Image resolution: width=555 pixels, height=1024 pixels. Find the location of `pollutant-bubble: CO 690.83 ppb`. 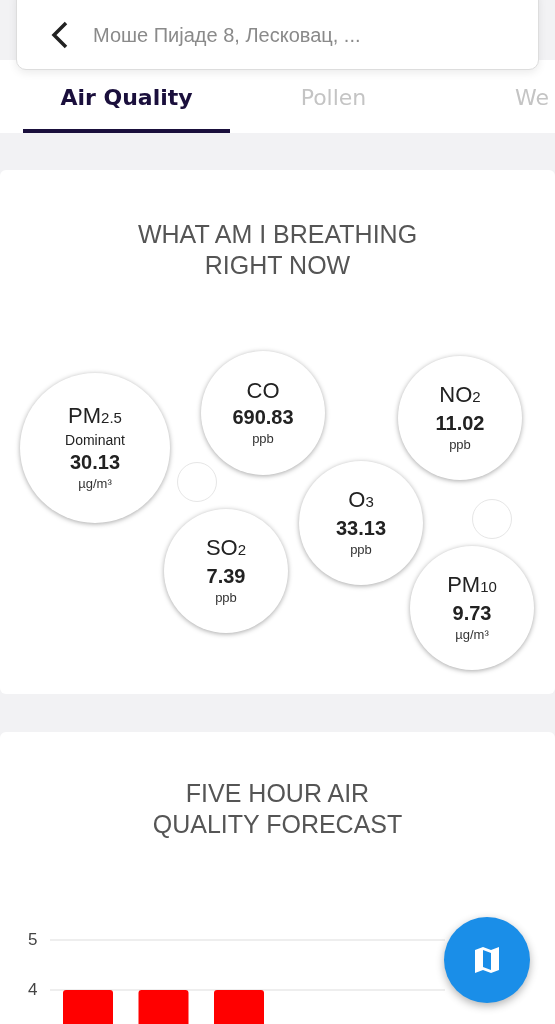

pollutant-bubble: CO 690.83 ppb is located at coordinates (263, 413).